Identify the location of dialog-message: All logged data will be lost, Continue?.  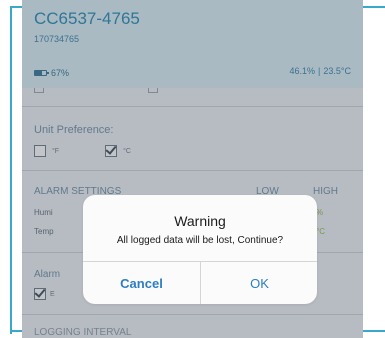
(200, 240).